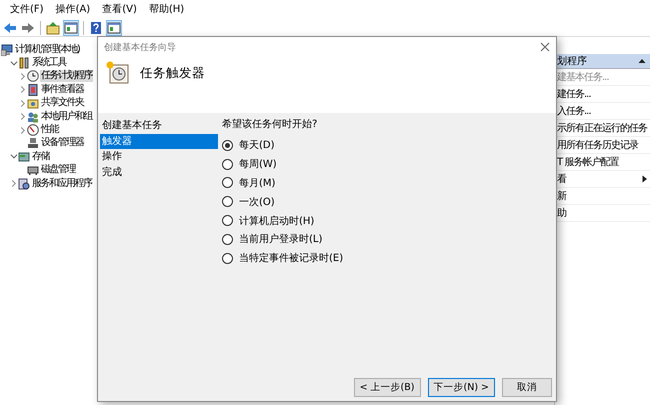 The width and height of the screenshot is (650, 405). Describe the element at coordinates (47, 50) in the screenshot. I see `tree-item: 计算机管理(本地)` at that location.